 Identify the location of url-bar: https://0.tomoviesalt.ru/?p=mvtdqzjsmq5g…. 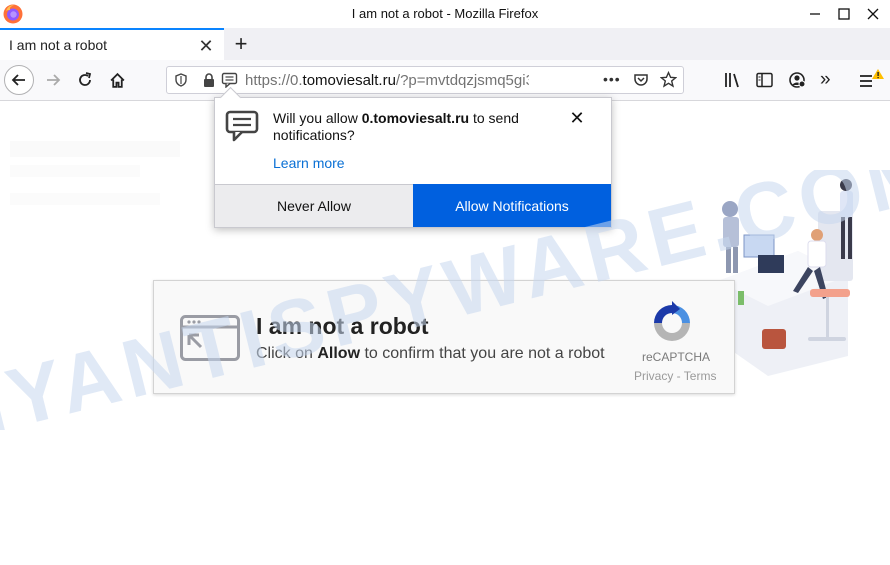
(425, 80).